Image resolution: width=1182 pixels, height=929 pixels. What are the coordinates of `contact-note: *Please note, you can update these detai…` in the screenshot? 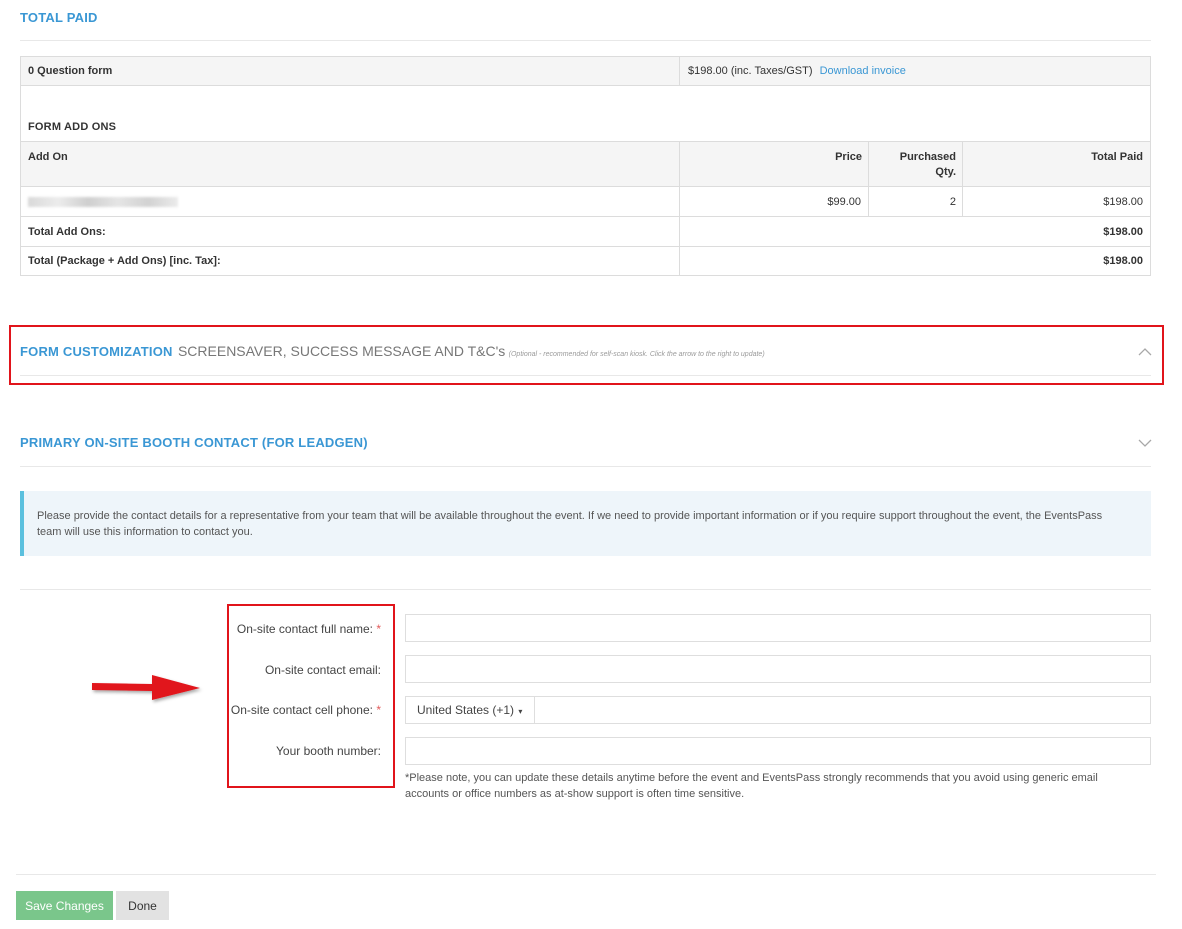 It's located at (751, 786).